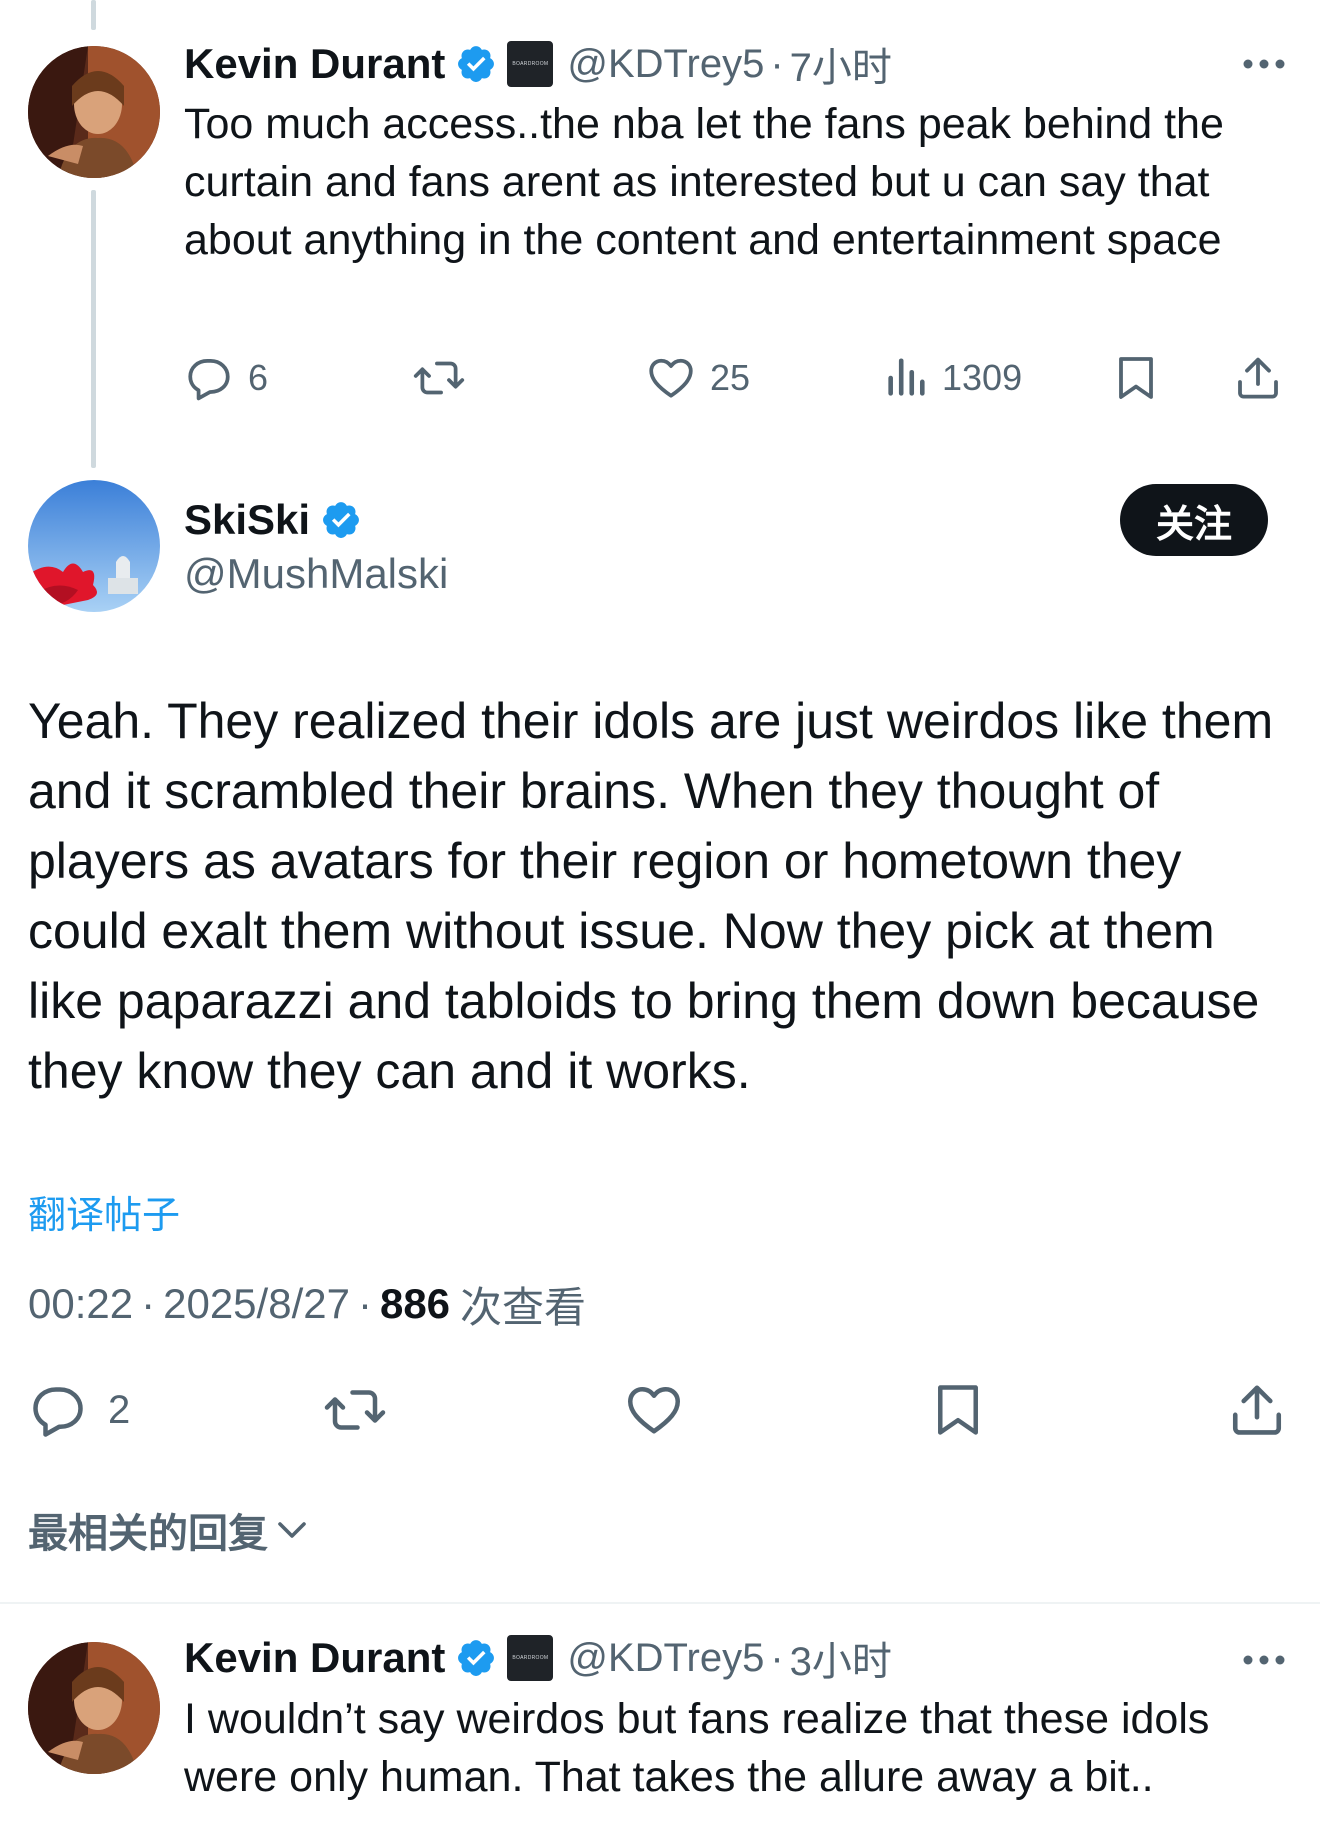 This screenshot has height=1826, width=1320. I want to click on like-button, so click(654, 1410).